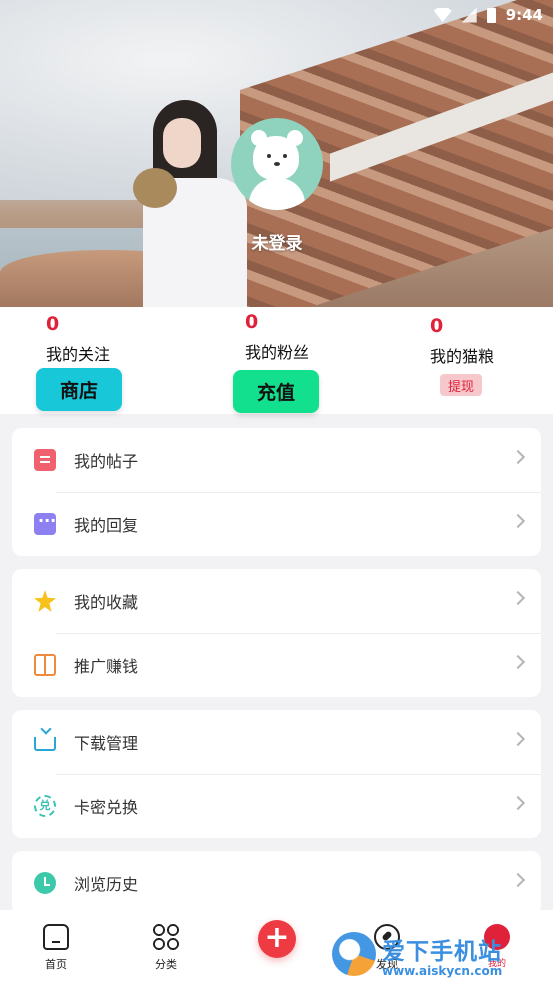  I want to click on nav-me-label: 我的, so click(496, 964).